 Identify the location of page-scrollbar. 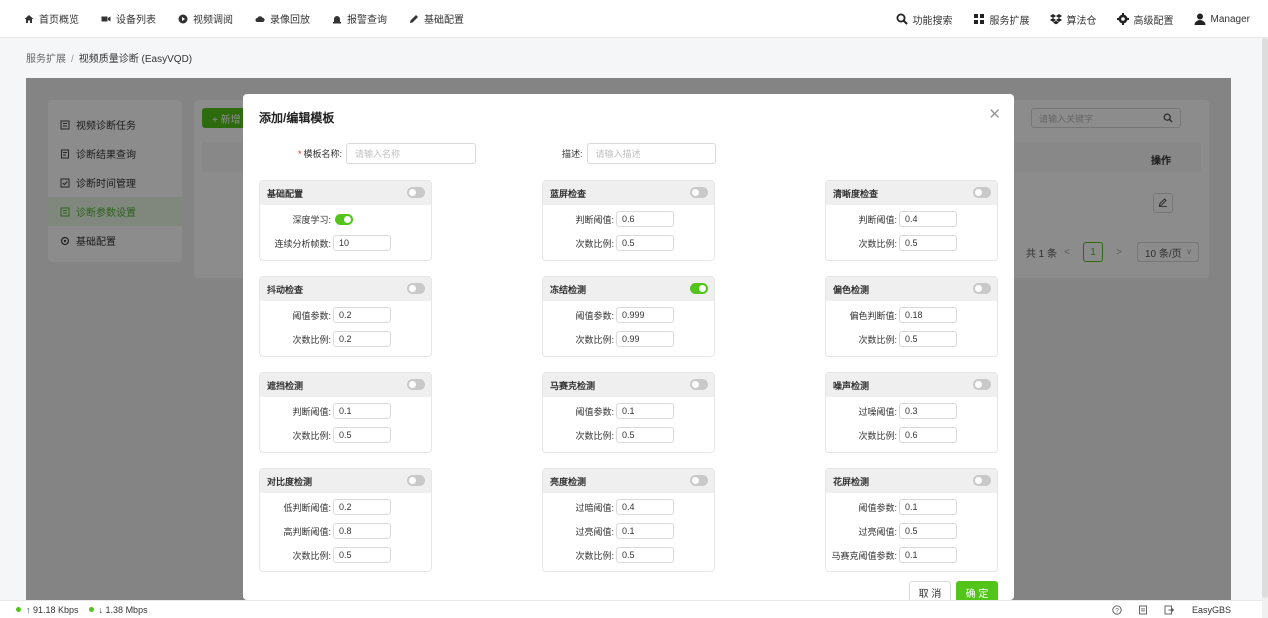
(1265, 328).